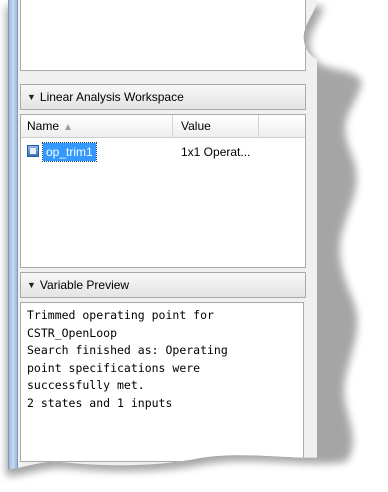 This screenshot has width=388, height=492. I want to click on preview-line: successfully met., so click(86, 385).